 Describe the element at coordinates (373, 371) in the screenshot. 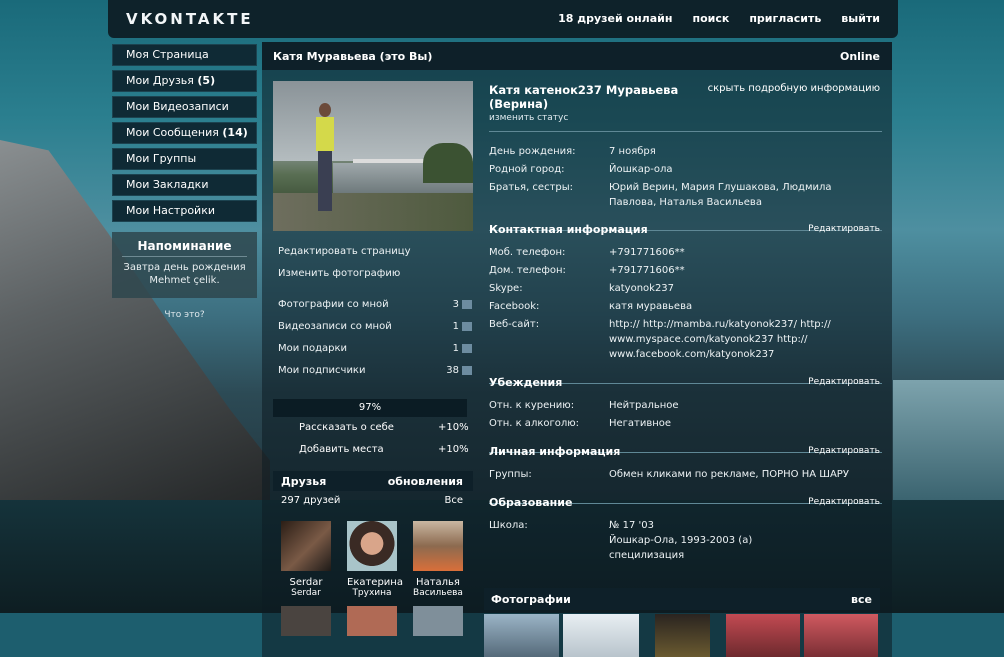

I see `counter-subscribers: Мои подписчики 38` at that location.